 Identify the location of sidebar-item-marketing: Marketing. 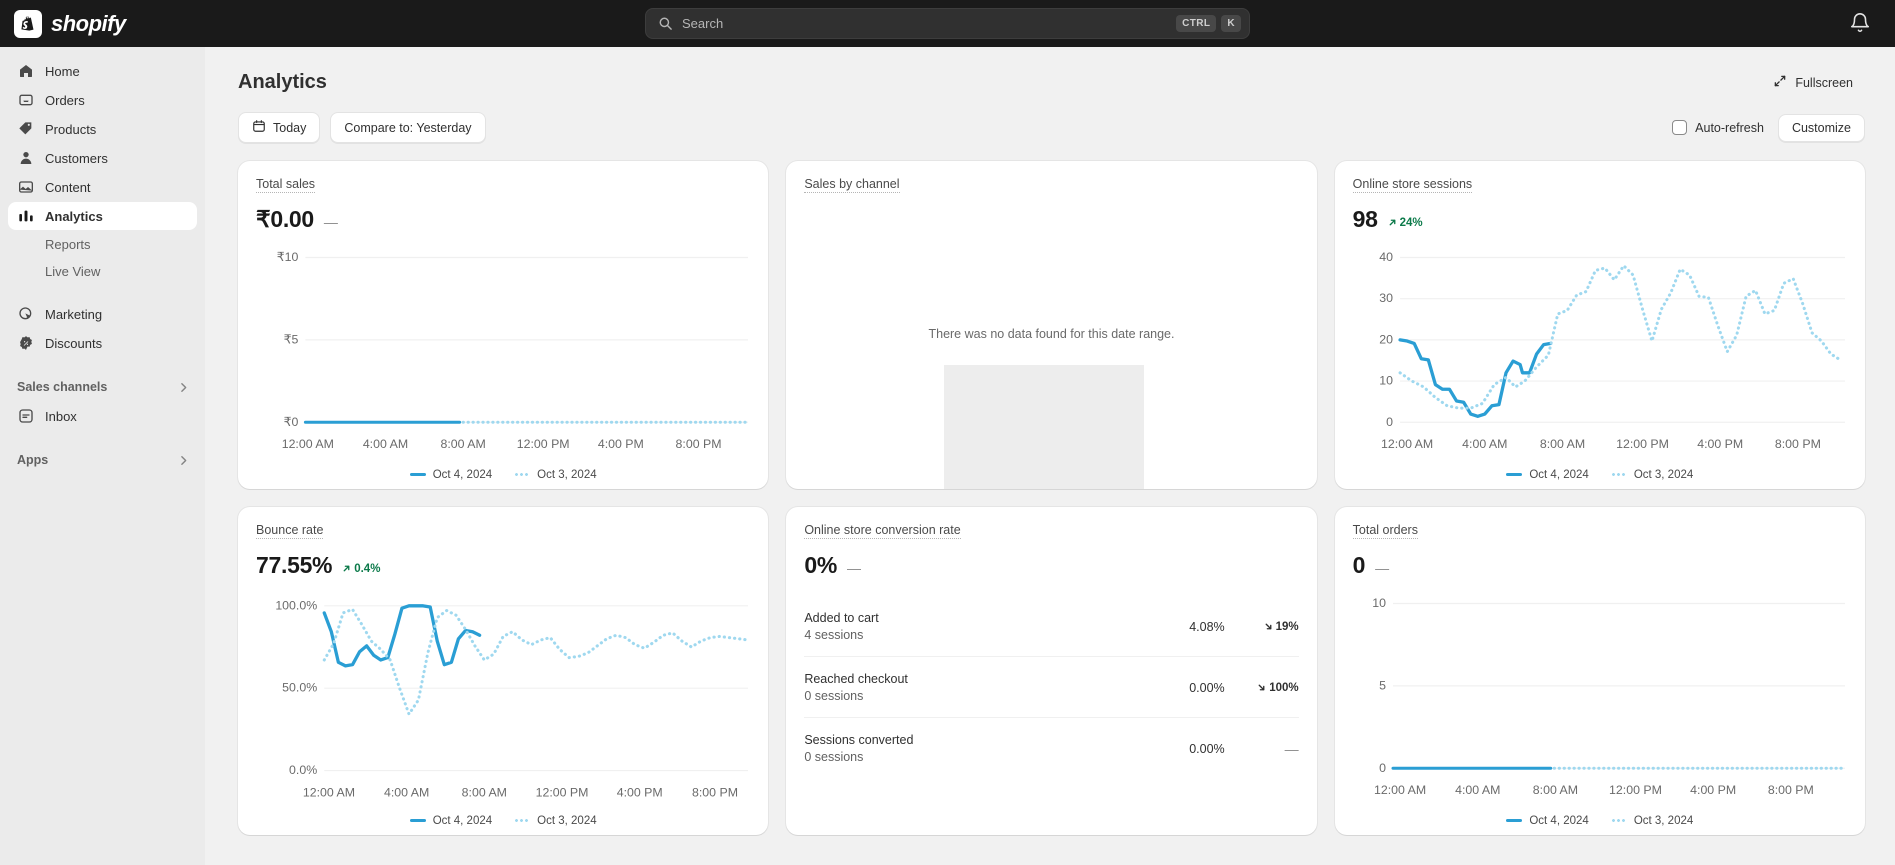
(102, 314).